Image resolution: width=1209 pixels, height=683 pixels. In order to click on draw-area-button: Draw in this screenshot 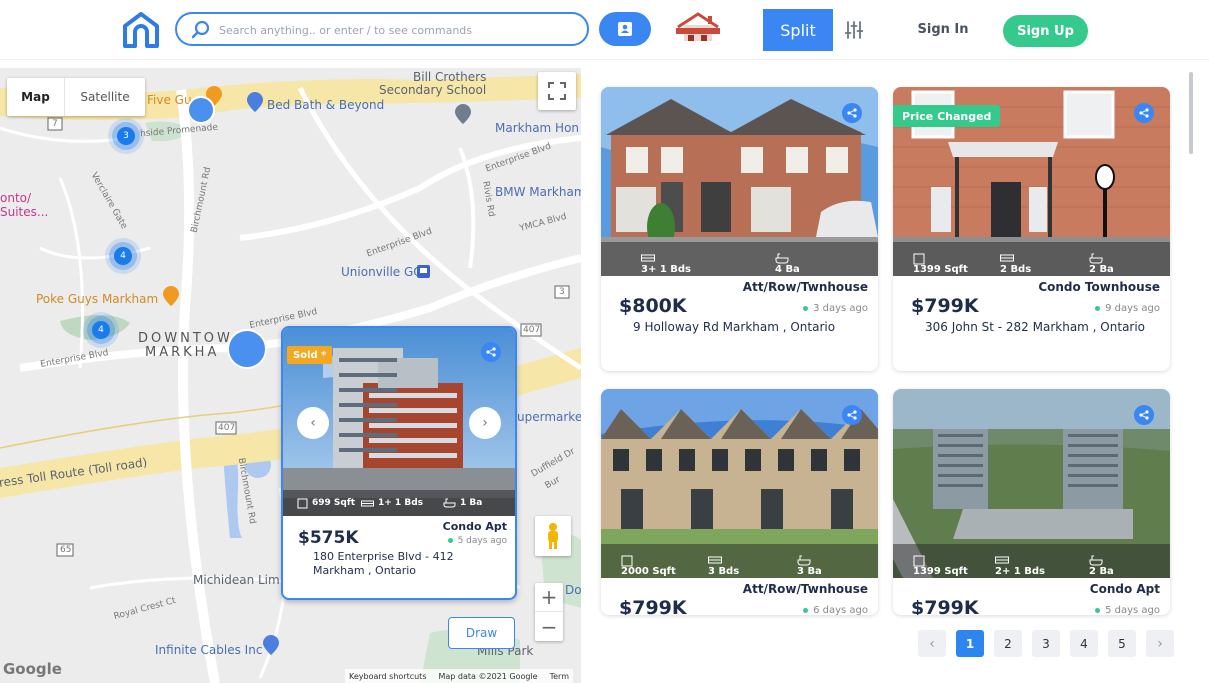, I will do `click(481, 633)`.